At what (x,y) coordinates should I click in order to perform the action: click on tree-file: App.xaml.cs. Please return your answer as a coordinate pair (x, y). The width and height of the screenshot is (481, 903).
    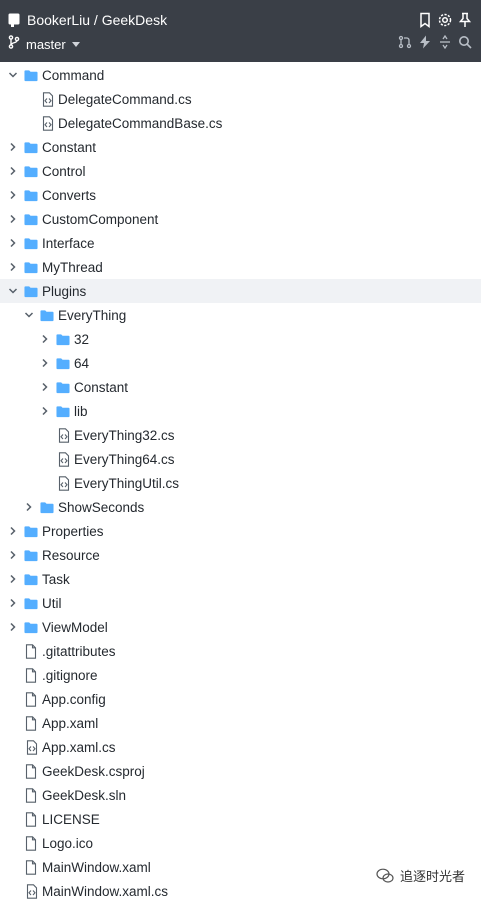
    Looking at the image, I should click on (240, 747).